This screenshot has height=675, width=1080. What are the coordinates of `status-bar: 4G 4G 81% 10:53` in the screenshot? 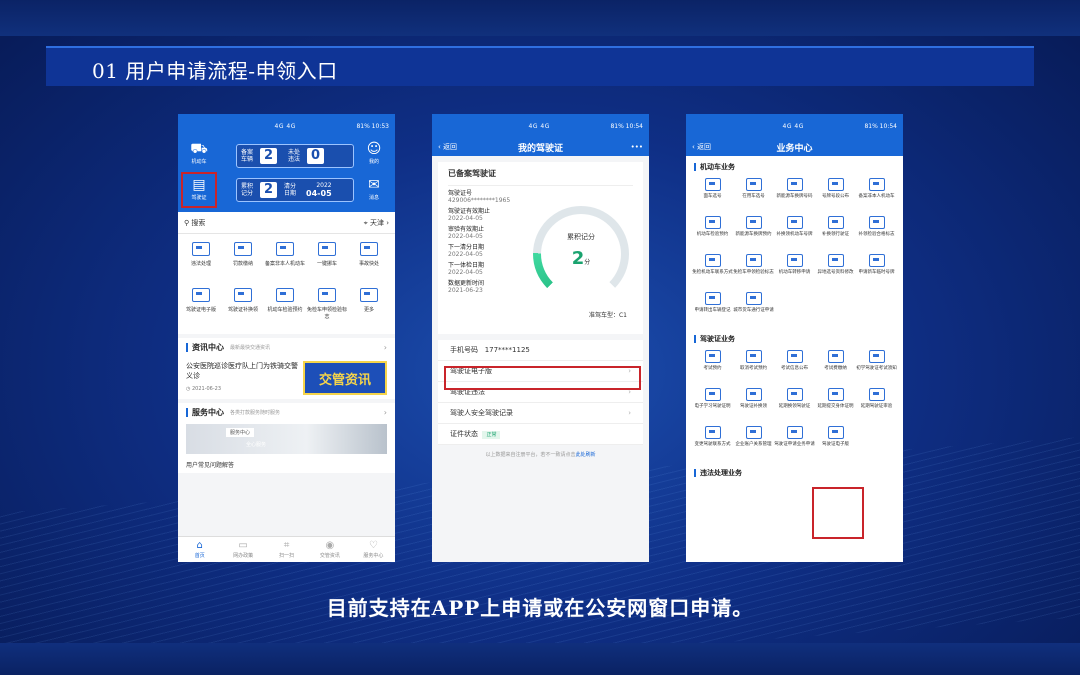 It's located at (331, 126).